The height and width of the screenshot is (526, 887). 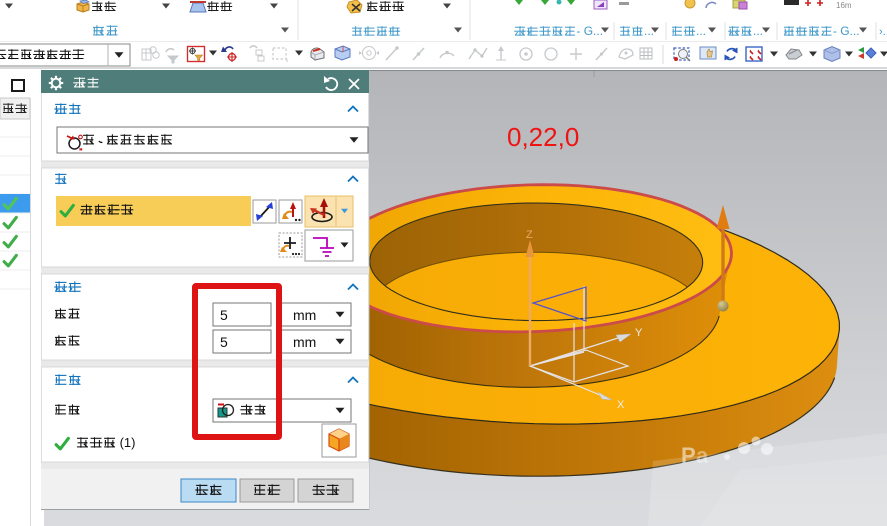 What do you see at coordinates (128, 442) in the screenshot?
I see `svg-text: (1)` at bounding box center [128, 442].